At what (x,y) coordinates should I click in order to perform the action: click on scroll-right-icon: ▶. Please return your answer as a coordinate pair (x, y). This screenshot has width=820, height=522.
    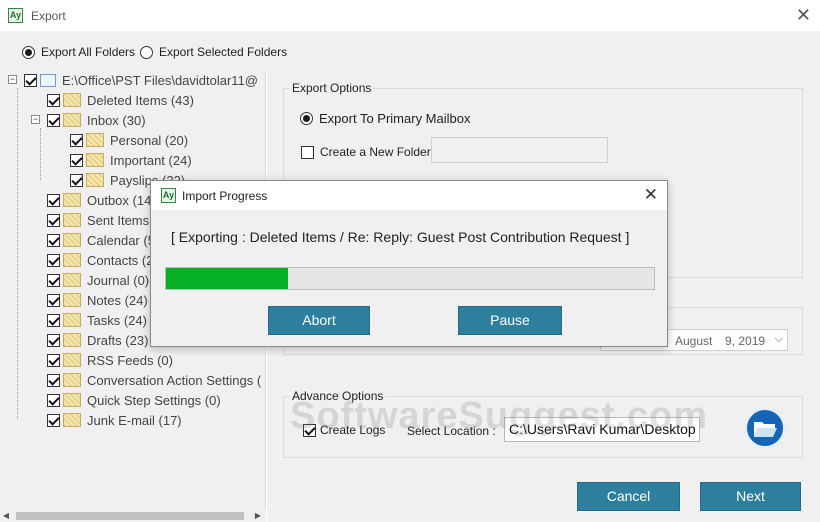
    Looking at the image, I should click on (258, 516).